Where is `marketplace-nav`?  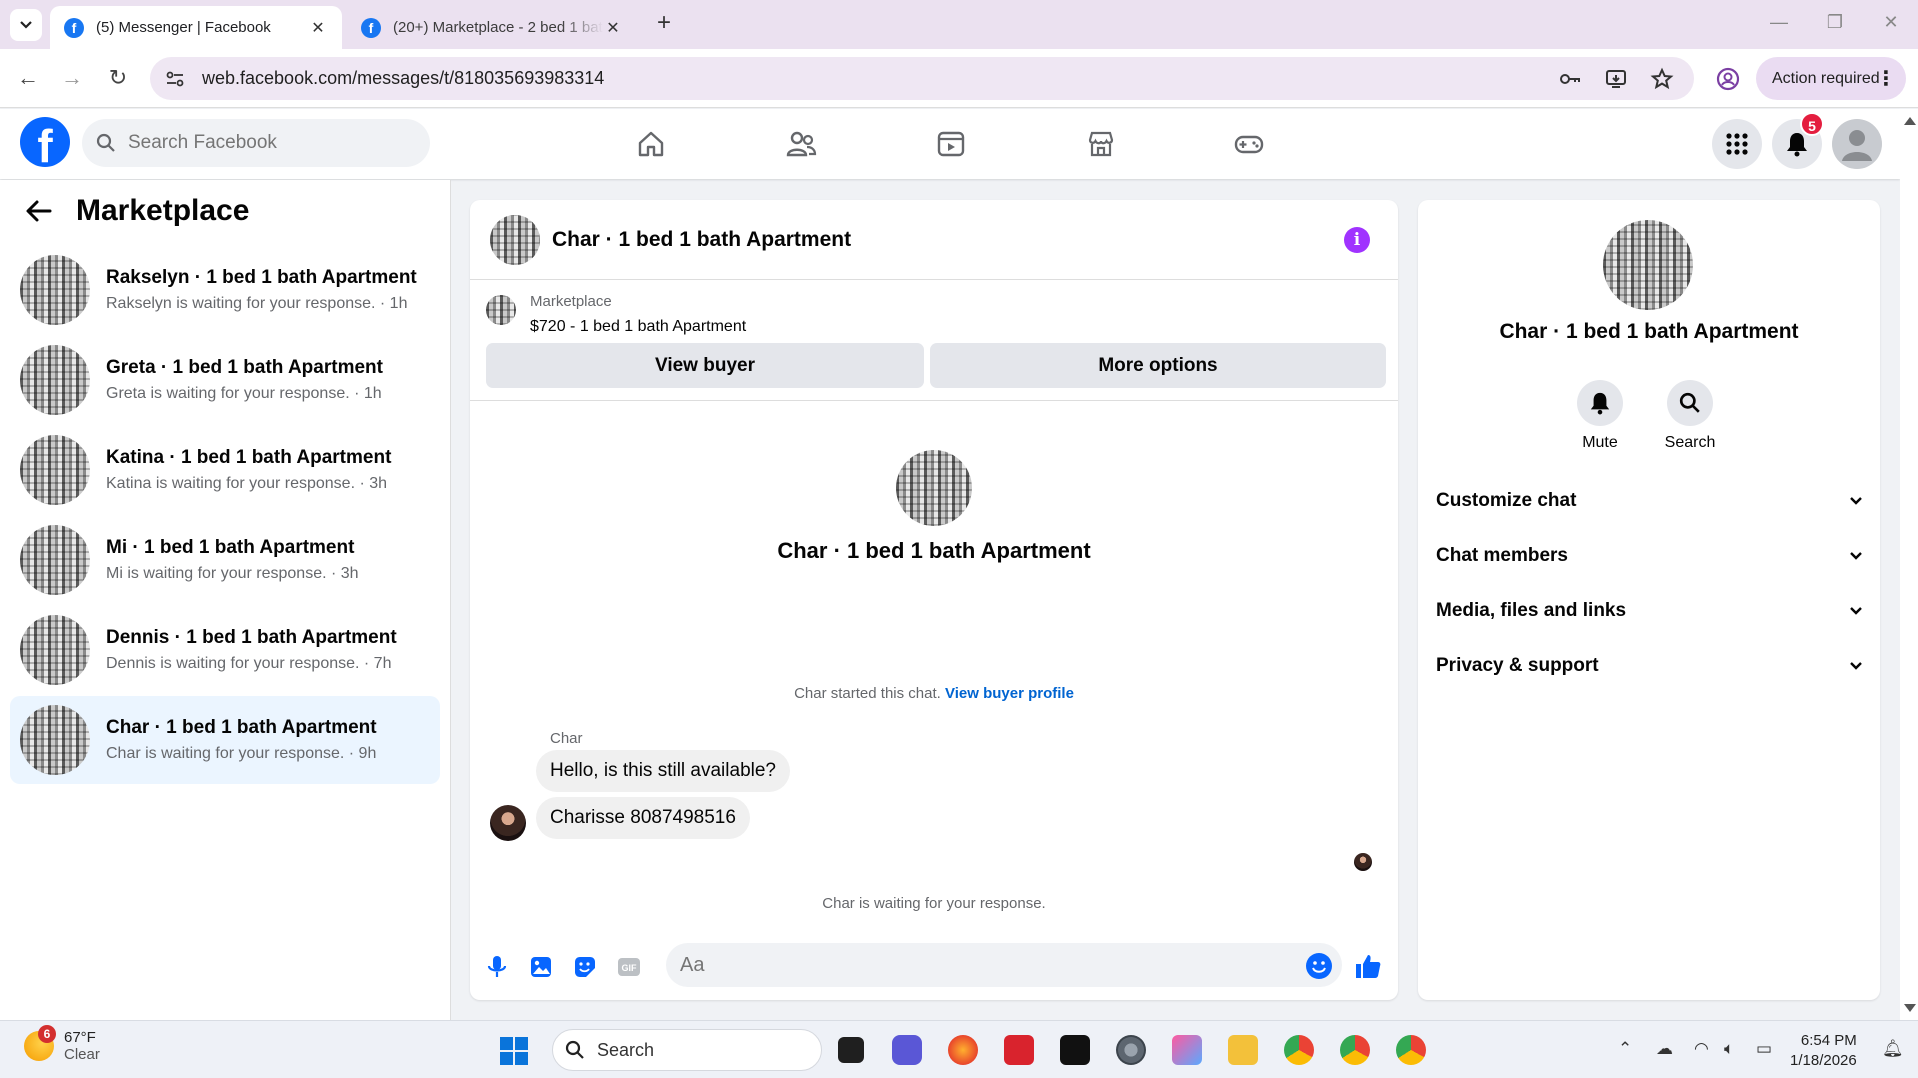
marketplace-nav is located at coordinates (1101, 144).